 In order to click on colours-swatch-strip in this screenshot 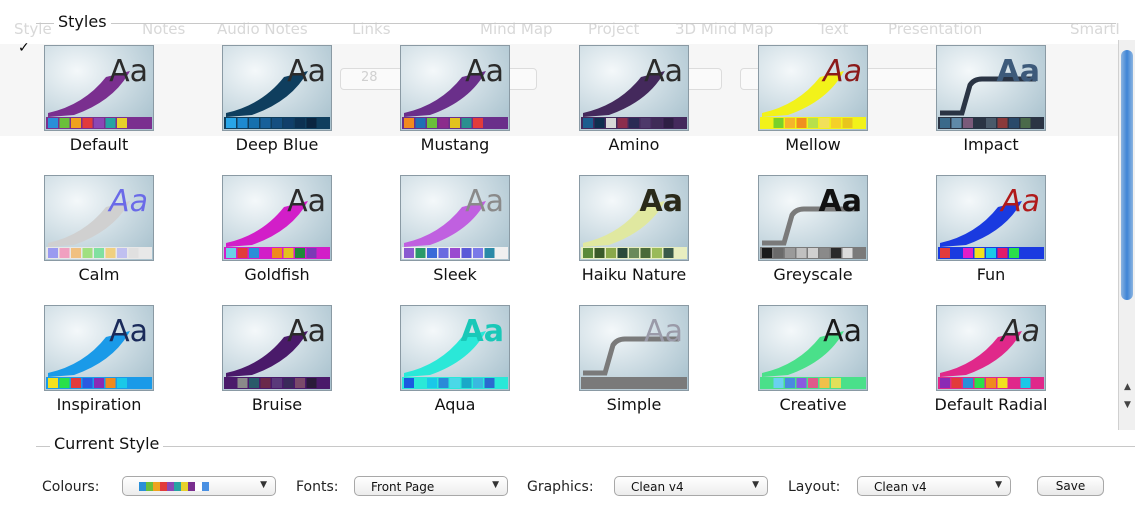, I will do `click(174, 486)`.